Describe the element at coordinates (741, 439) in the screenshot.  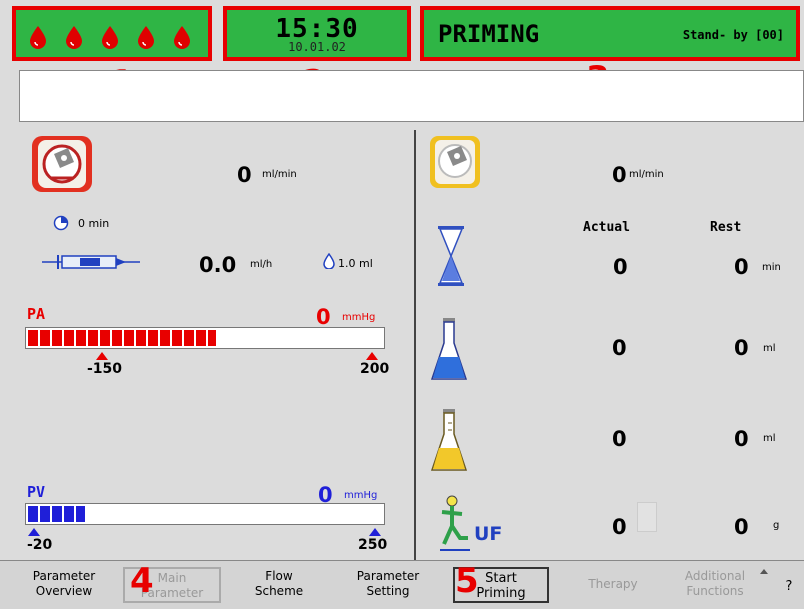
I see `subst-rest: 0` at that location.